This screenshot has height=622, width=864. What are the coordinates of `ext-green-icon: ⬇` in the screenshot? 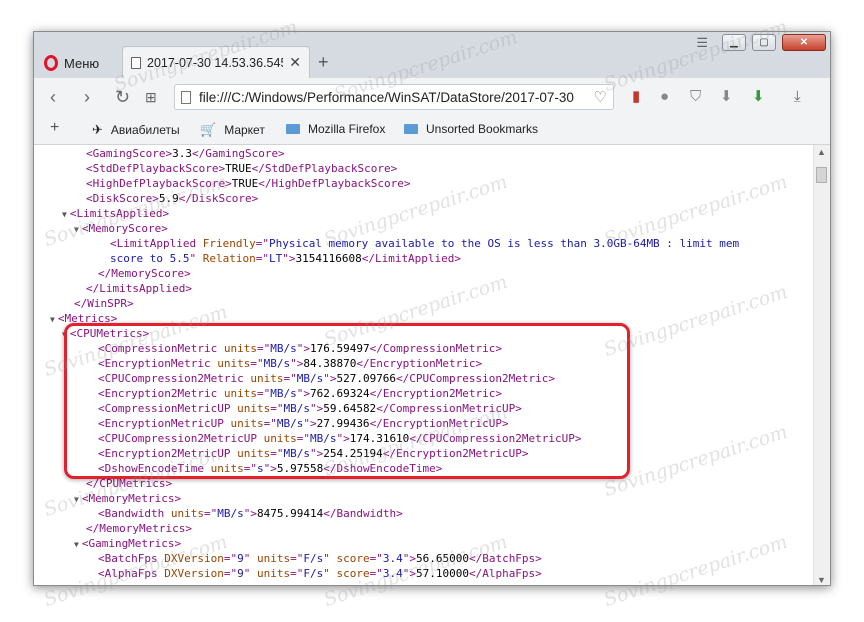 It's located at (758, 97).